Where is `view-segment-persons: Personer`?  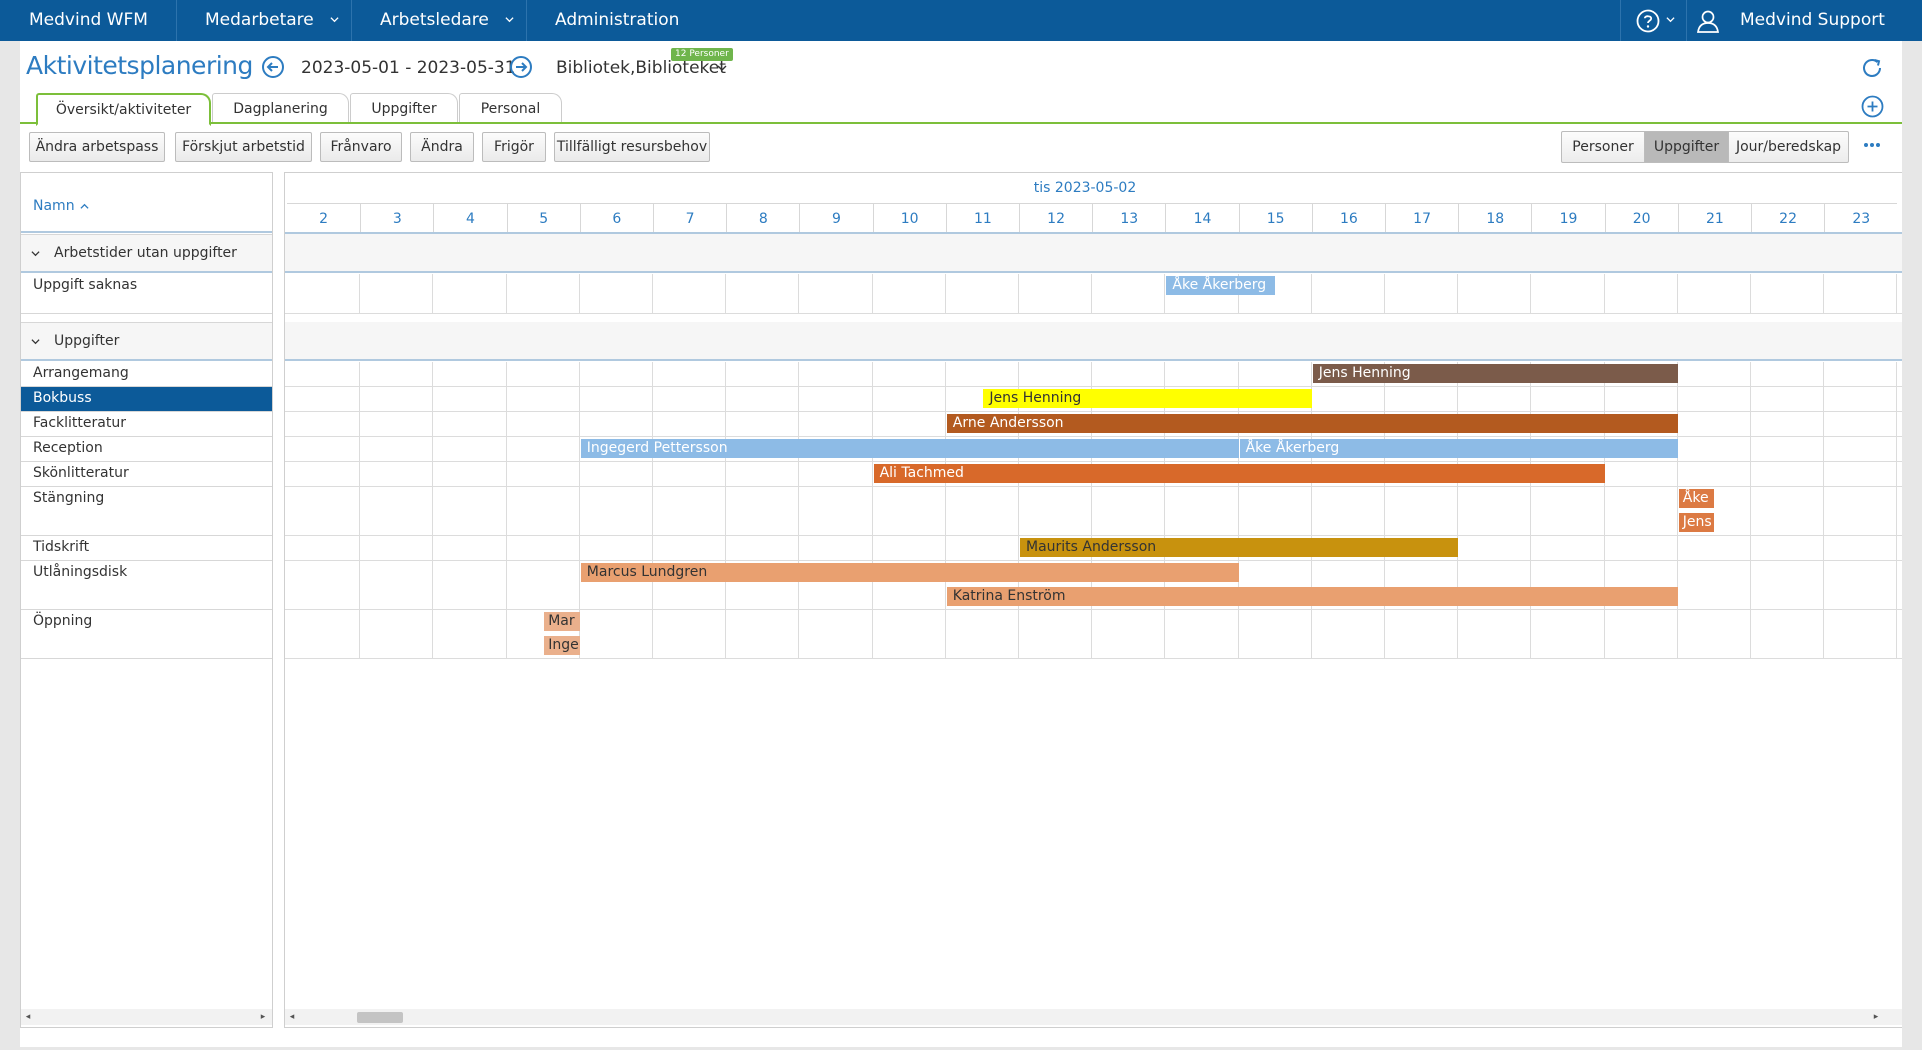
view-segment-persons: Personer is located at coordinates (1603, 147).